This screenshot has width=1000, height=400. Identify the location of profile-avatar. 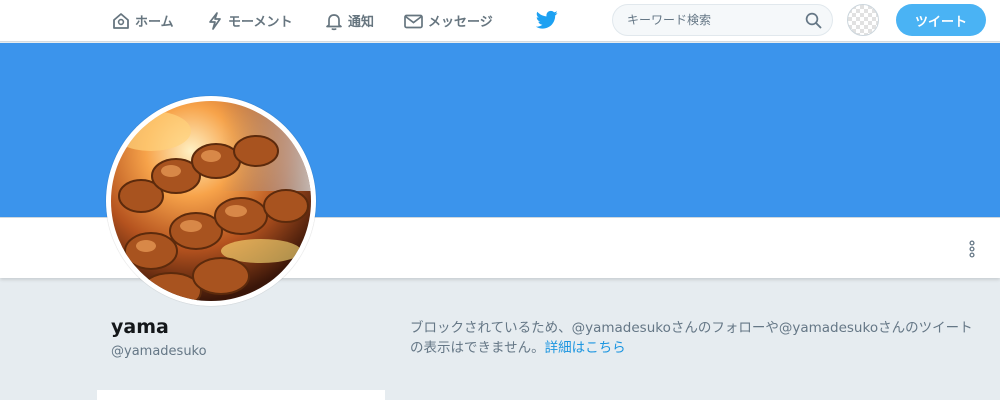
(211, 201).